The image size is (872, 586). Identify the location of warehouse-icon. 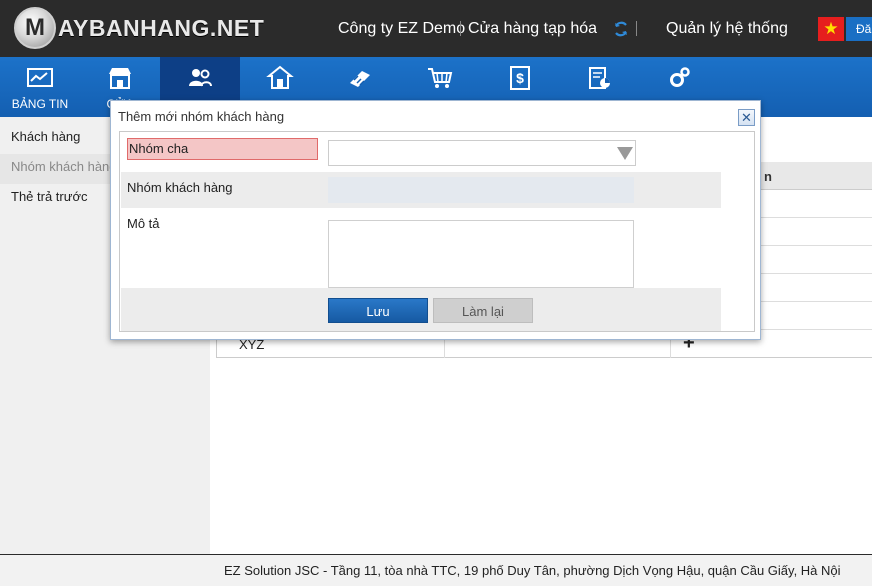
(280, 77).